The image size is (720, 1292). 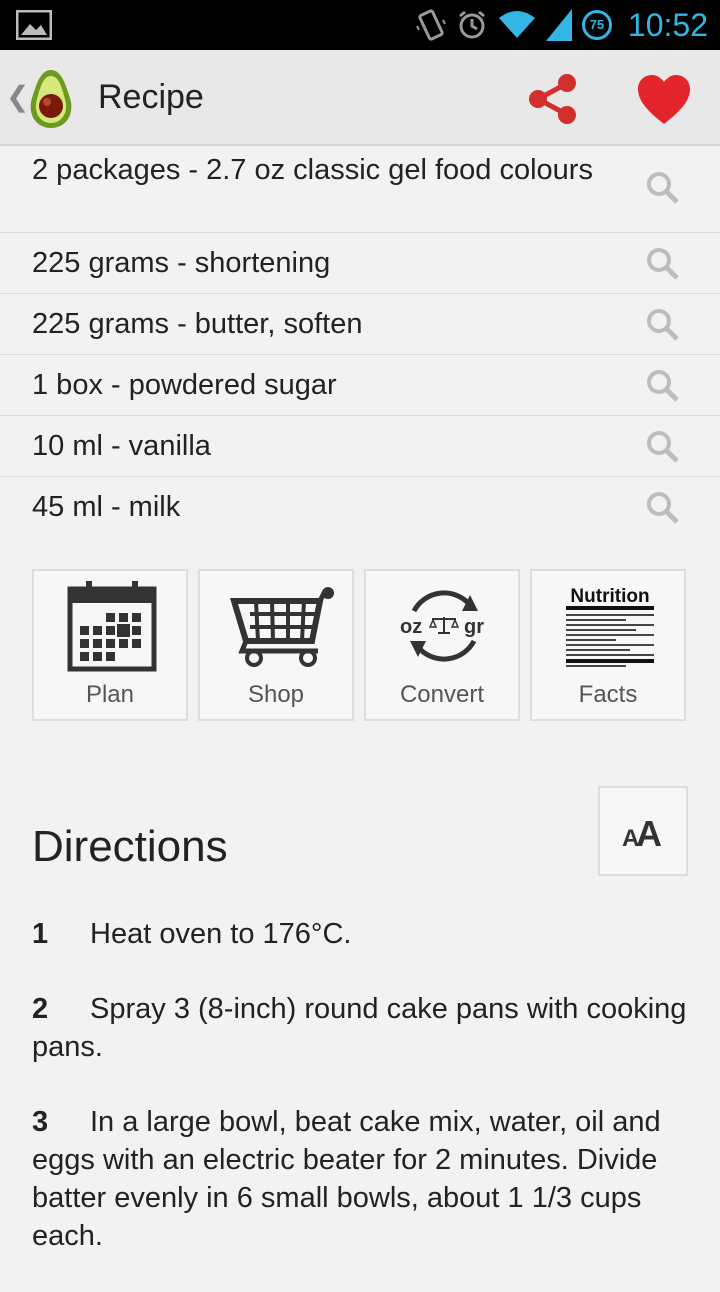 What do you see at coordinates (442, 694) in the screenshot?
I see `tile-label: Convert` at bounding box center [442, 694].